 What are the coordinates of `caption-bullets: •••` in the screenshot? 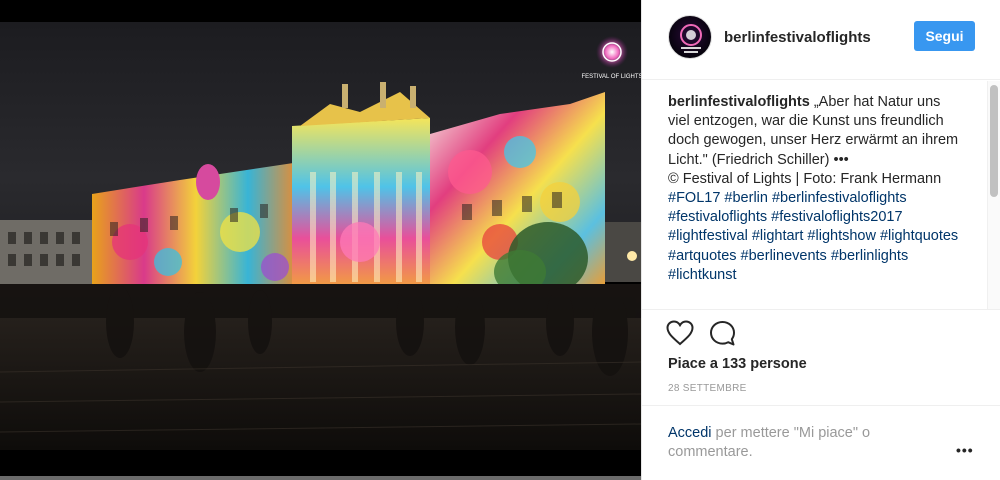 It's located at (841, 159).